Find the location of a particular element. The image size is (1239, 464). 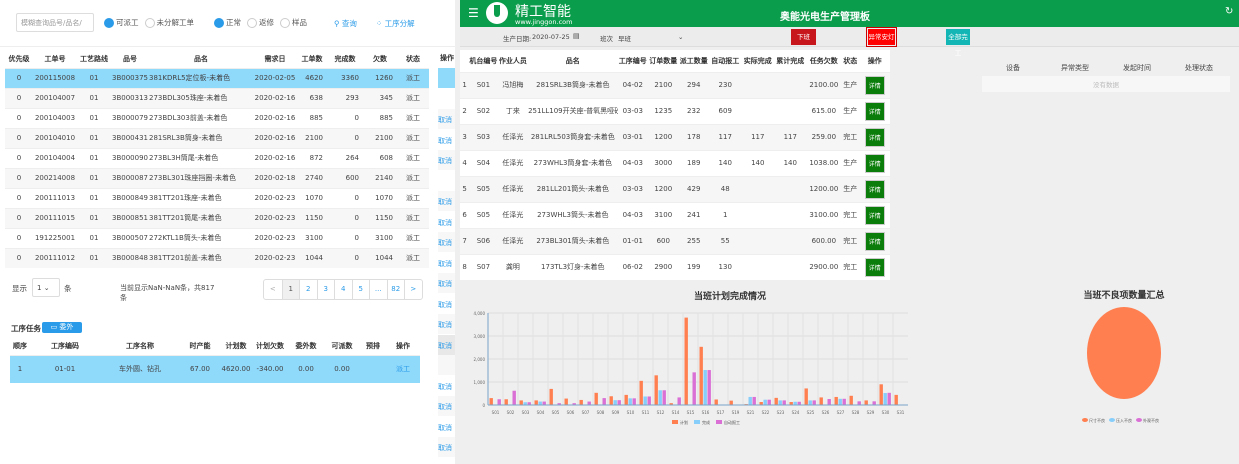

filter-radio: 样品 is located at coordinates (293, 22).